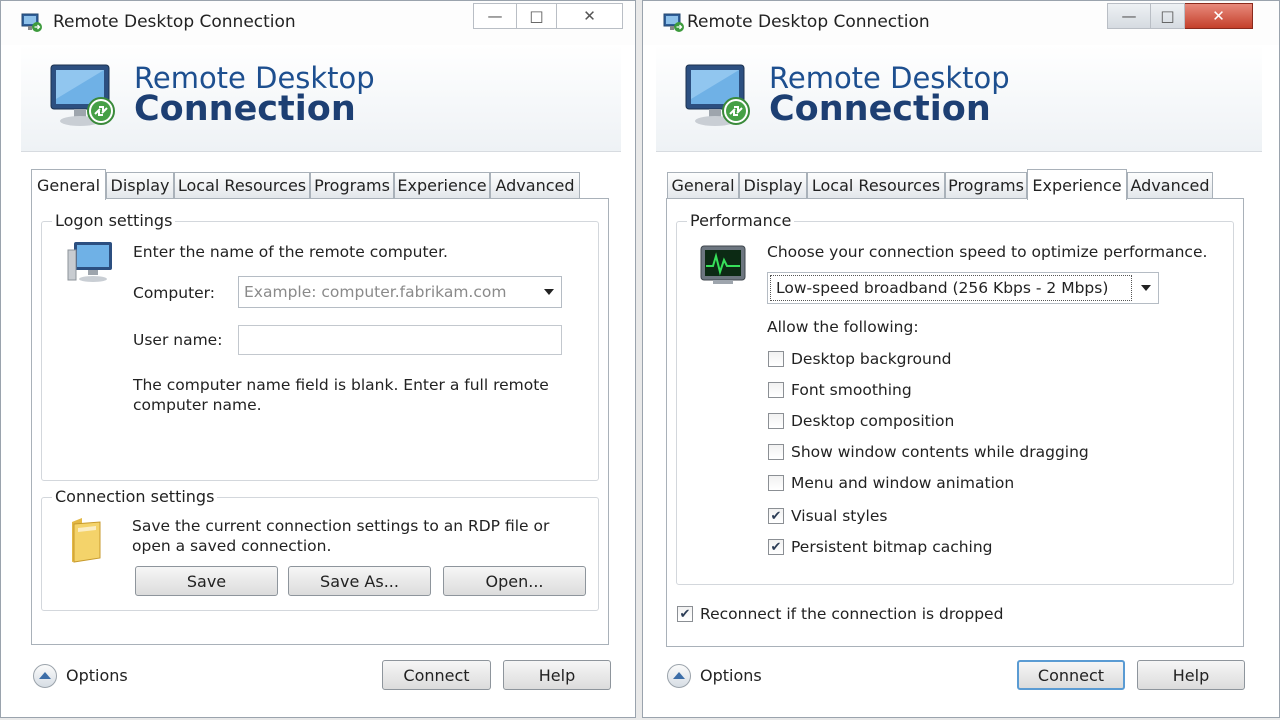  I want to click on logon-settings-label: Logon settings, so click(114, 220).